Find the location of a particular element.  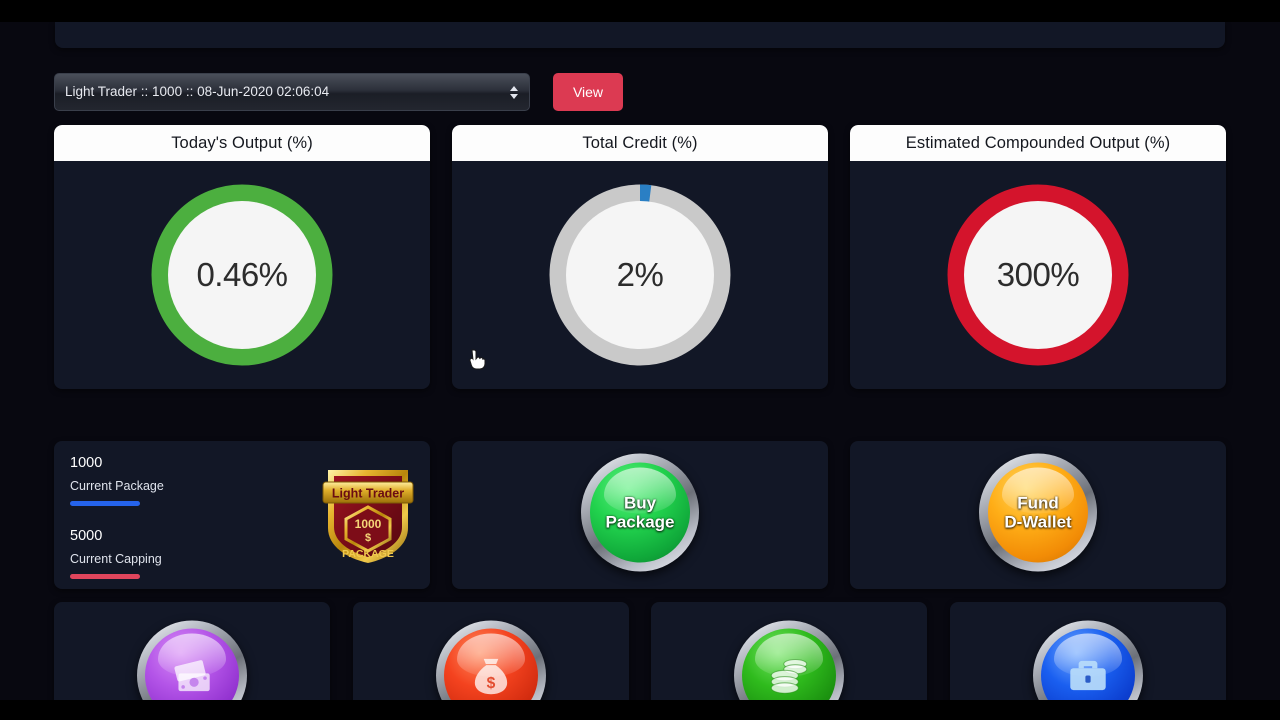

card-buy-package: Buy Package is located at coordinates (640, 515).